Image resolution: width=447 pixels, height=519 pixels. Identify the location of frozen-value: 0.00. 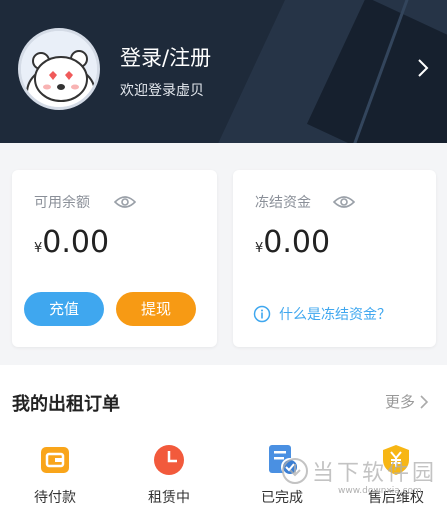
(297, 242).